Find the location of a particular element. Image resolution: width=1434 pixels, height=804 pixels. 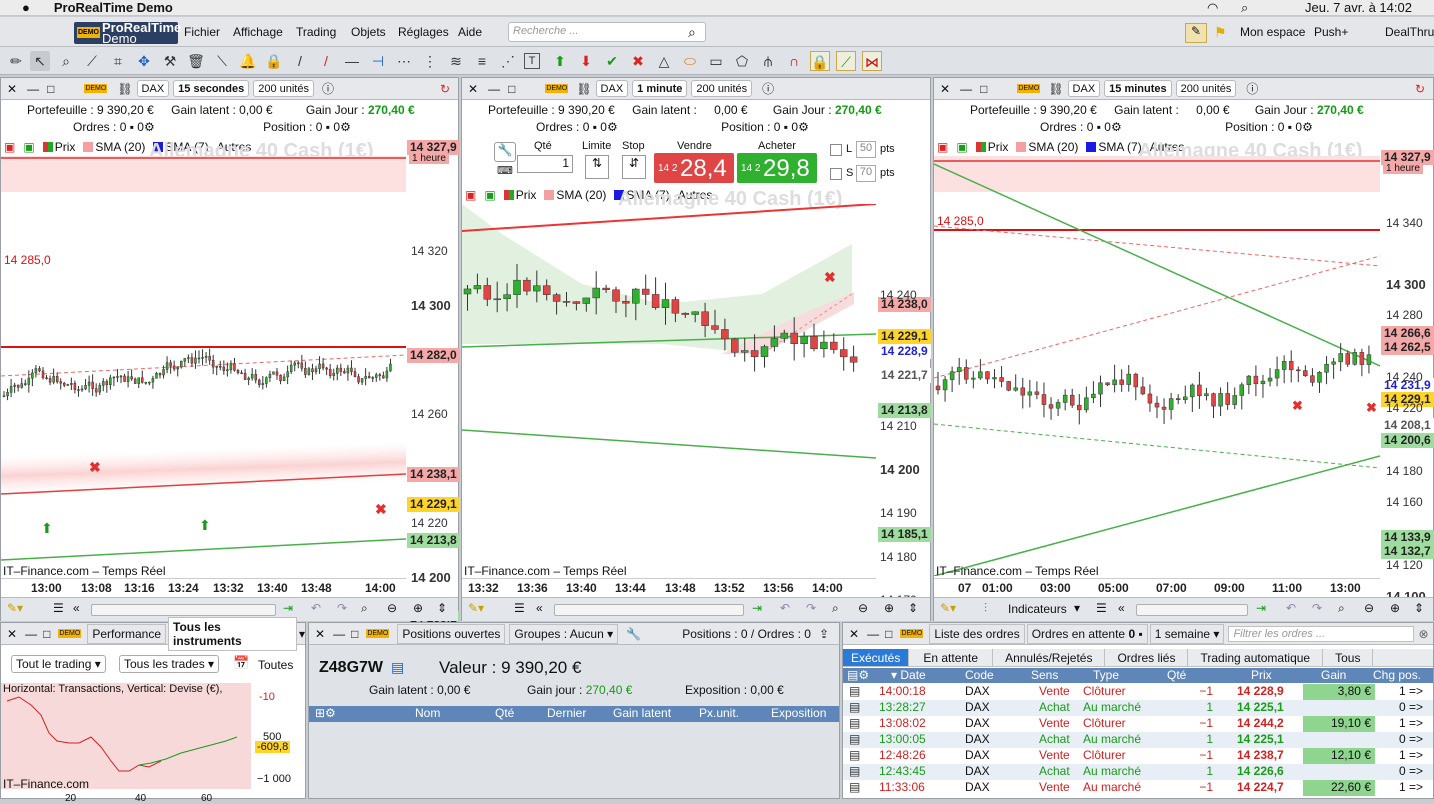

stop-order-icon: ⇵ is located at coordinates (634, 167).